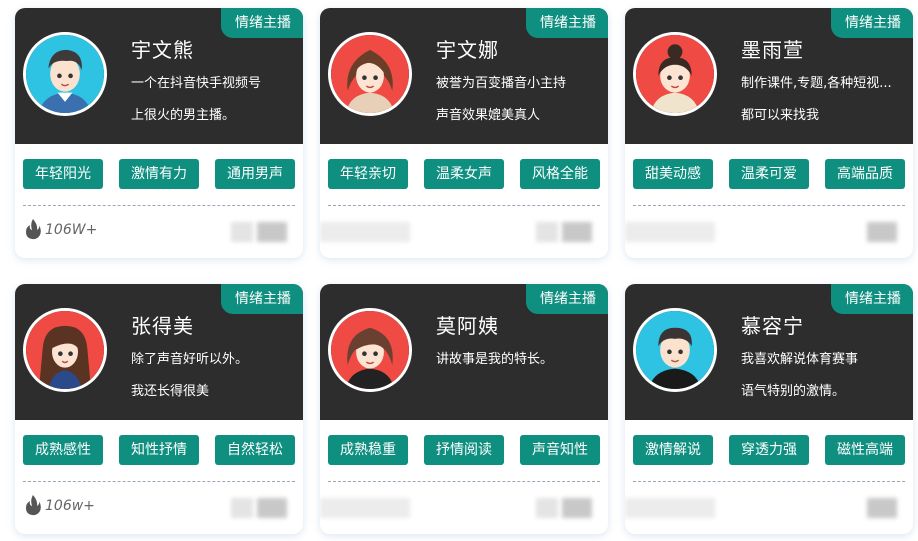 The height and width of the screenshot is (541, 918). I want to click on voice-tag: 抒情阅读, so click(464, 450).